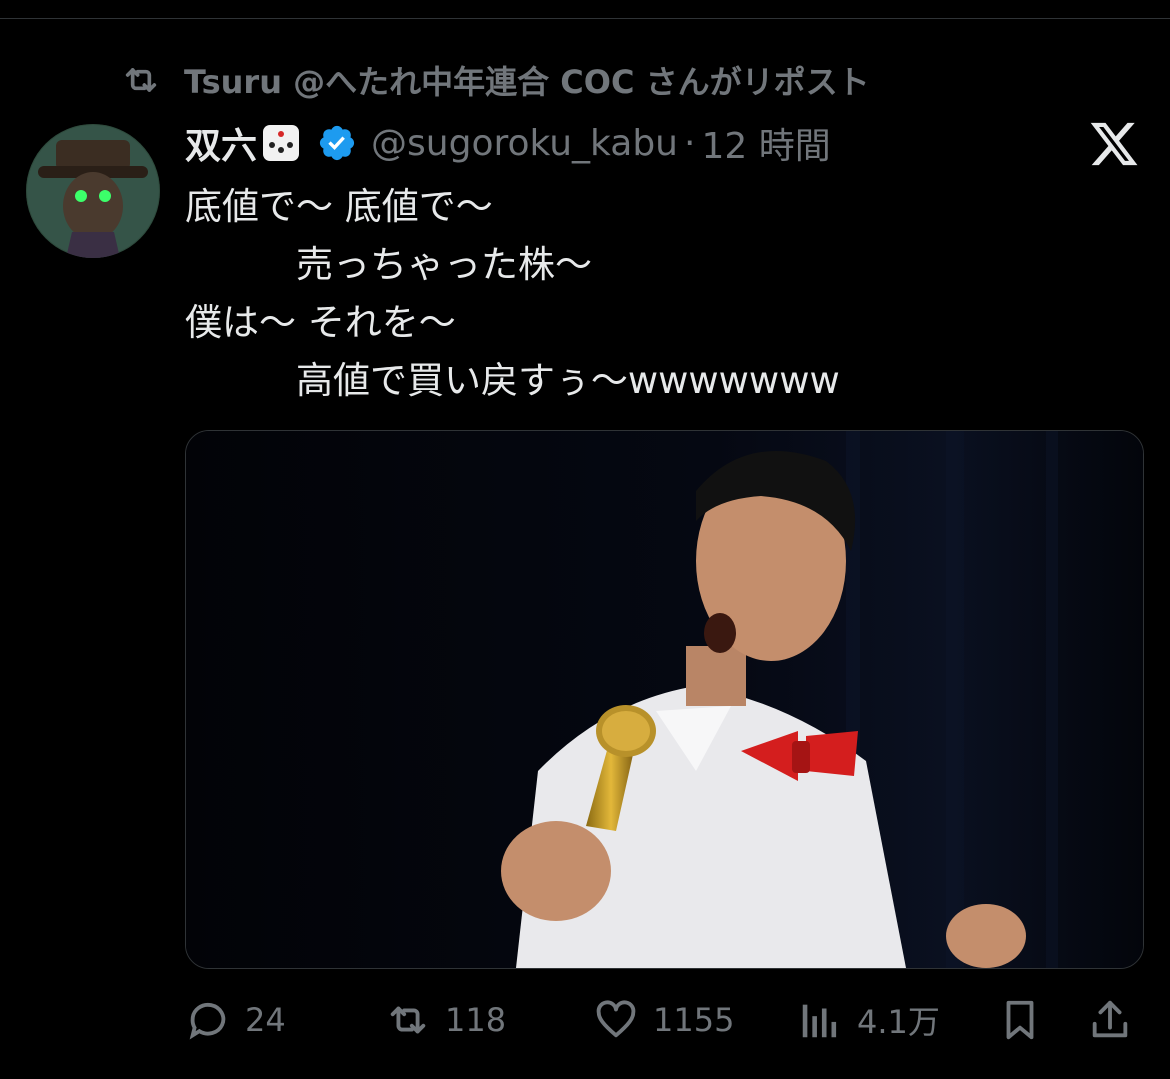 The height and width of the screenshot is (1079, 1170). I want to click on bookmark-icon, so click(1020, 1020).